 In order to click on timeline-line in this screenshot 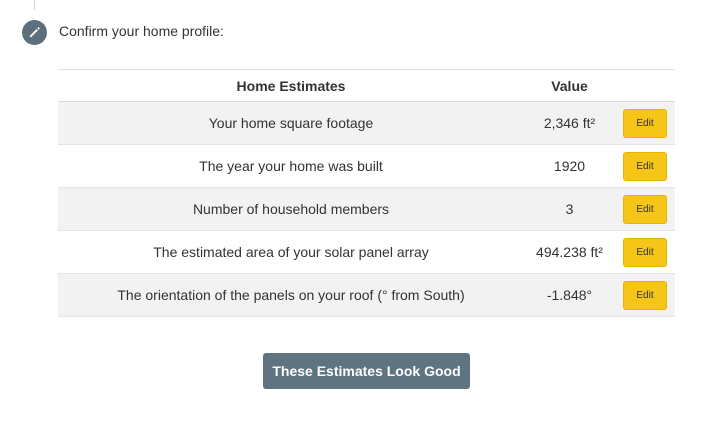, I will do `click(34, 5)`.